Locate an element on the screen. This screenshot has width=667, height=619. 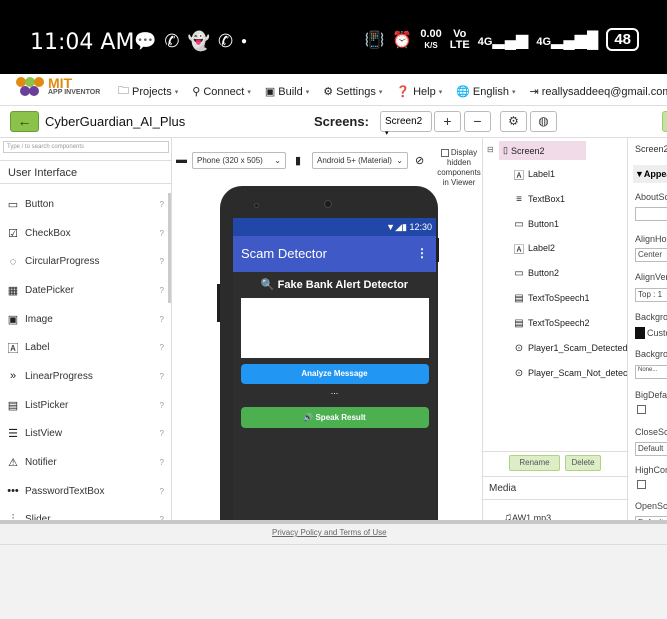
menu-settings: ⚙ Settings ▾ is located at coordinates (352, 91).